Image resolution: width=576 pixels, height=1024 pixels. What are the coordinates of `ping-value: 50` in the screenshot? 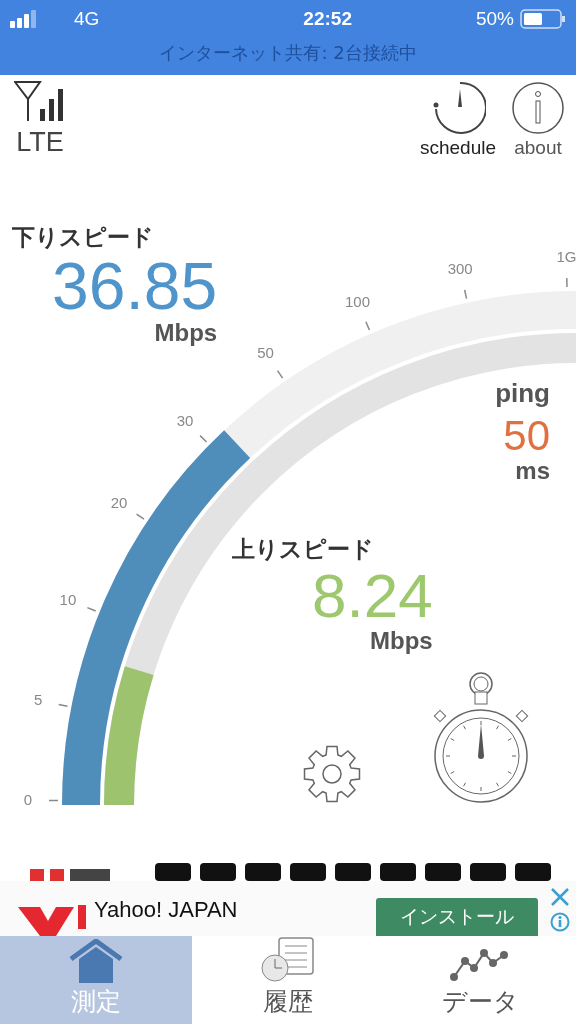 It's located at (526, 436).